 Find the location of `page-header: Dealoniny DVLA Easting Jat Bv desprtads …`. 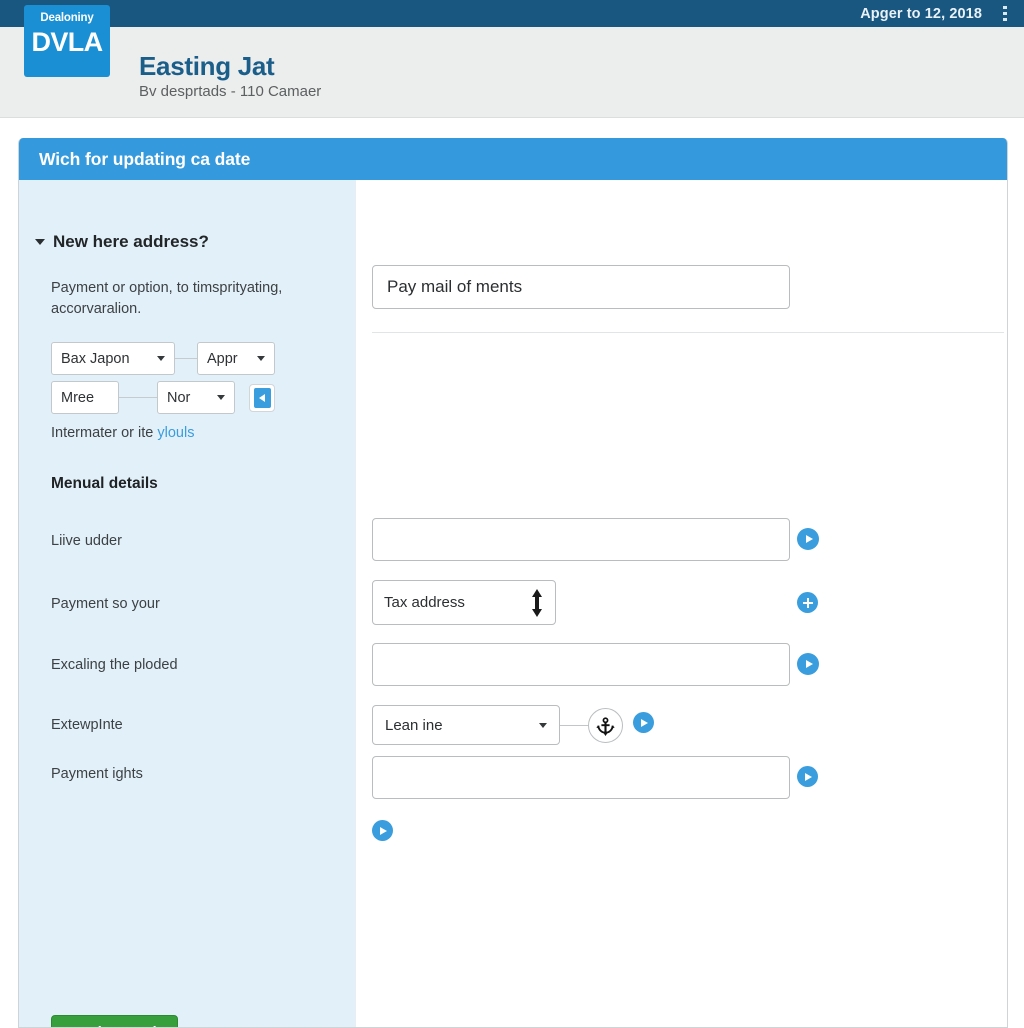

page-header: Dealoniny DVLA Easting Jat Bv desprtads … is located at coordinates (512, 61).